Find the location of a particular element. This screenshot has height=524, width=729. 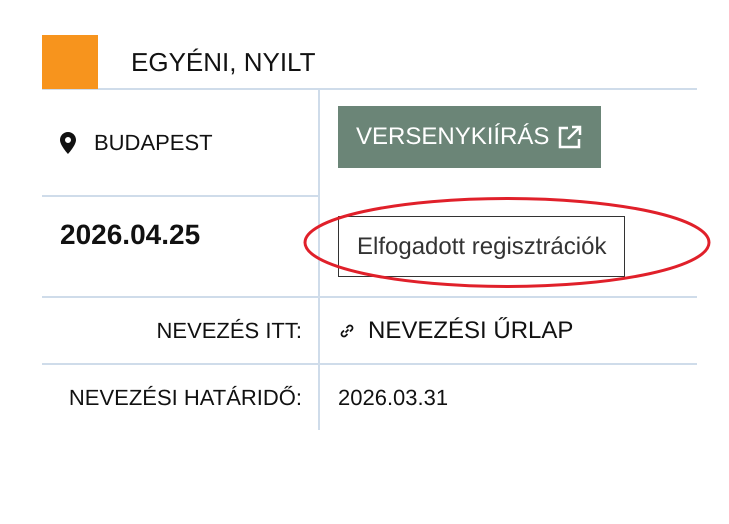

entry-form-link: NEVEZÉSI ŰRLAP is located at coordinates (471, 330).